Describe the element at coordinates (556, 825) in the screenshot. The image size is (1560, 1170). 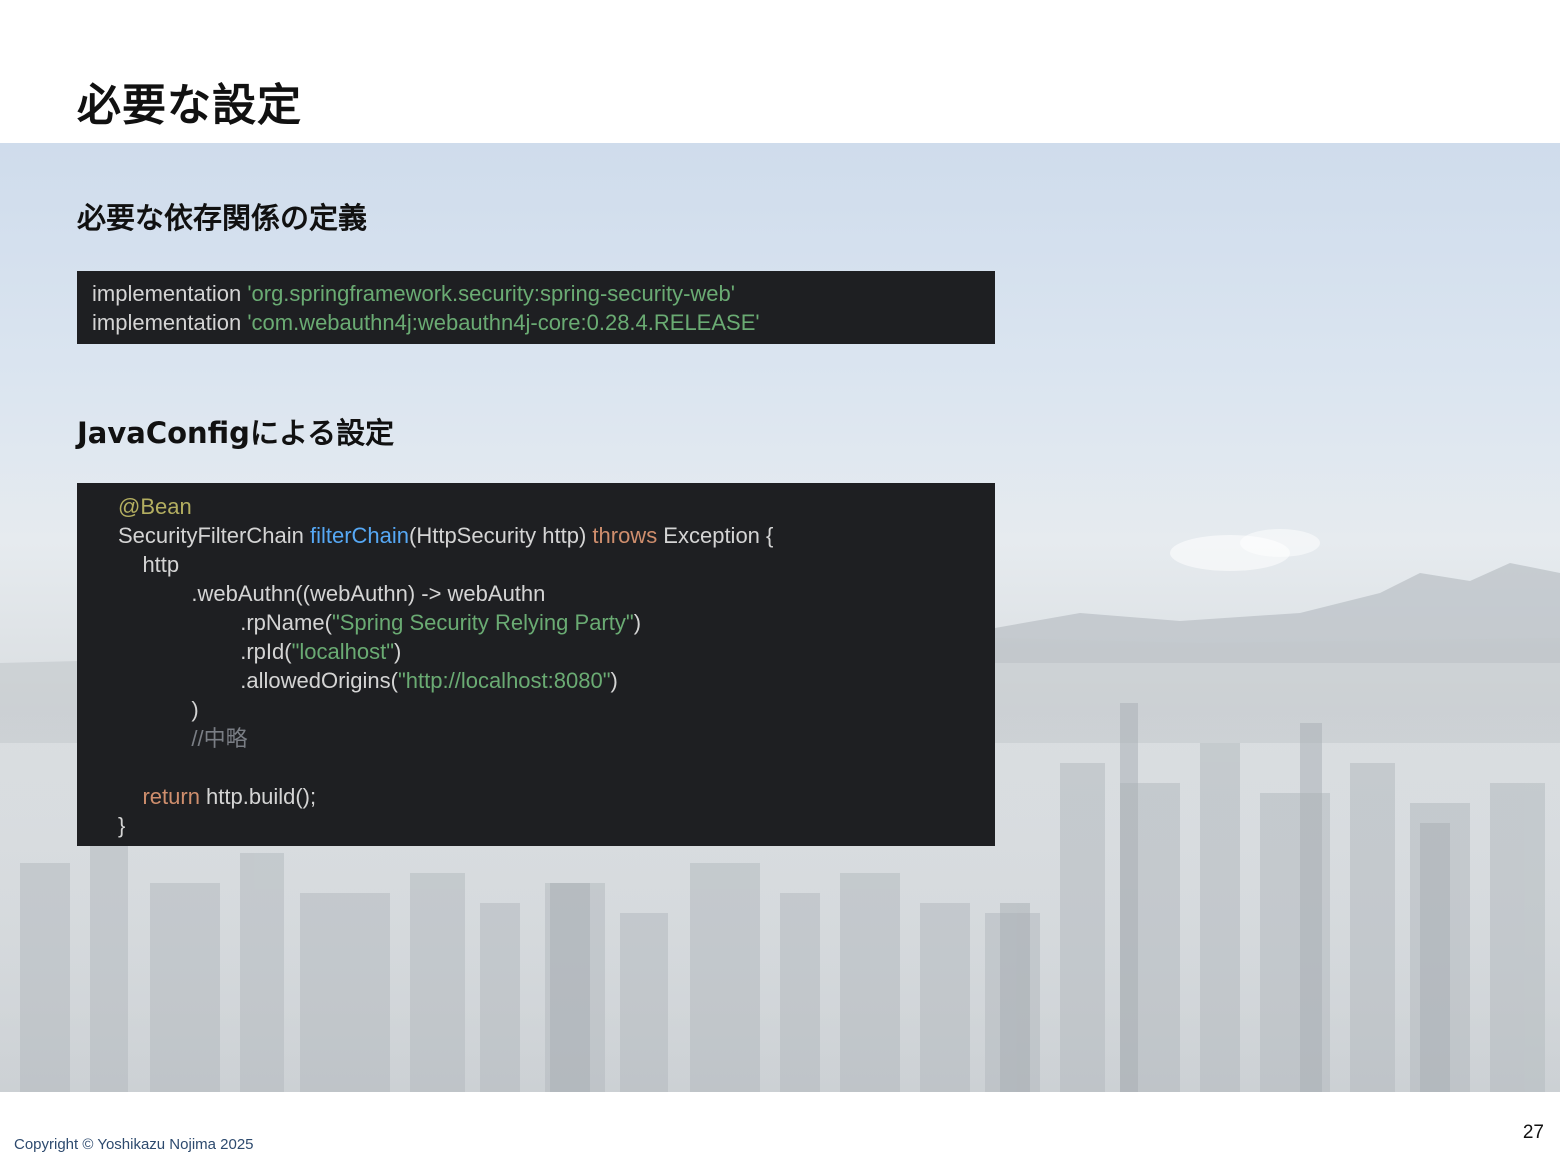
I see `code-line: }` at that location.